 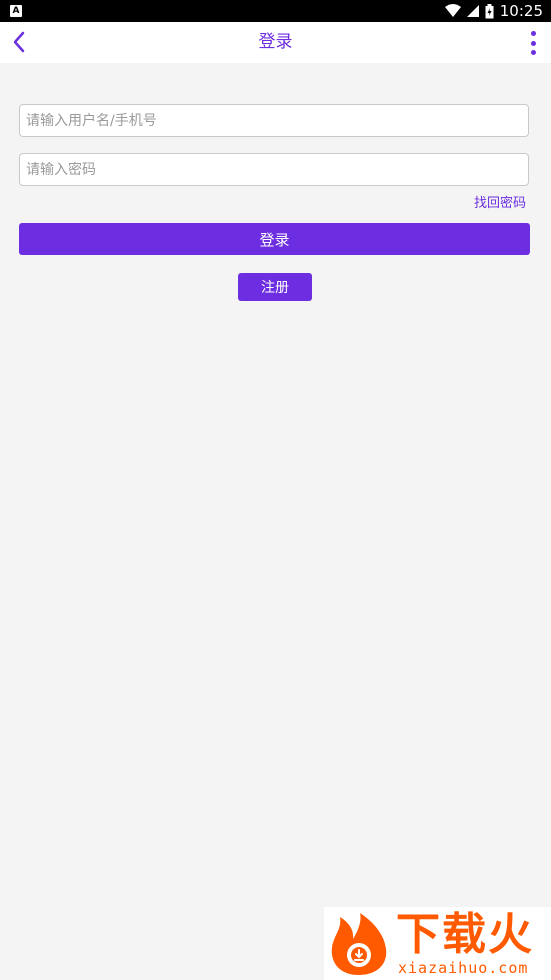 I want to click on signal-icon, so click(x=472, y=11).